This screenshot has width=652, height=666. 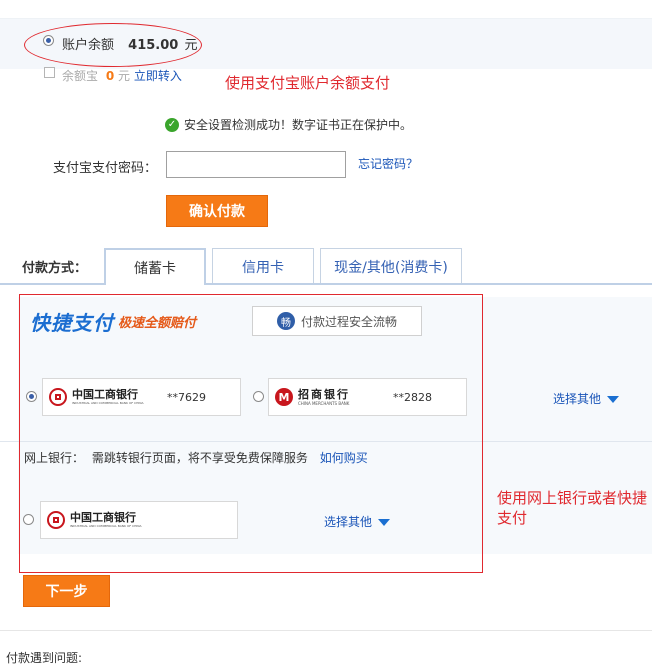 What do you see at coordinates (256, 164) in the screenshot?
I see `password-input` at bounding box center [256, 164].